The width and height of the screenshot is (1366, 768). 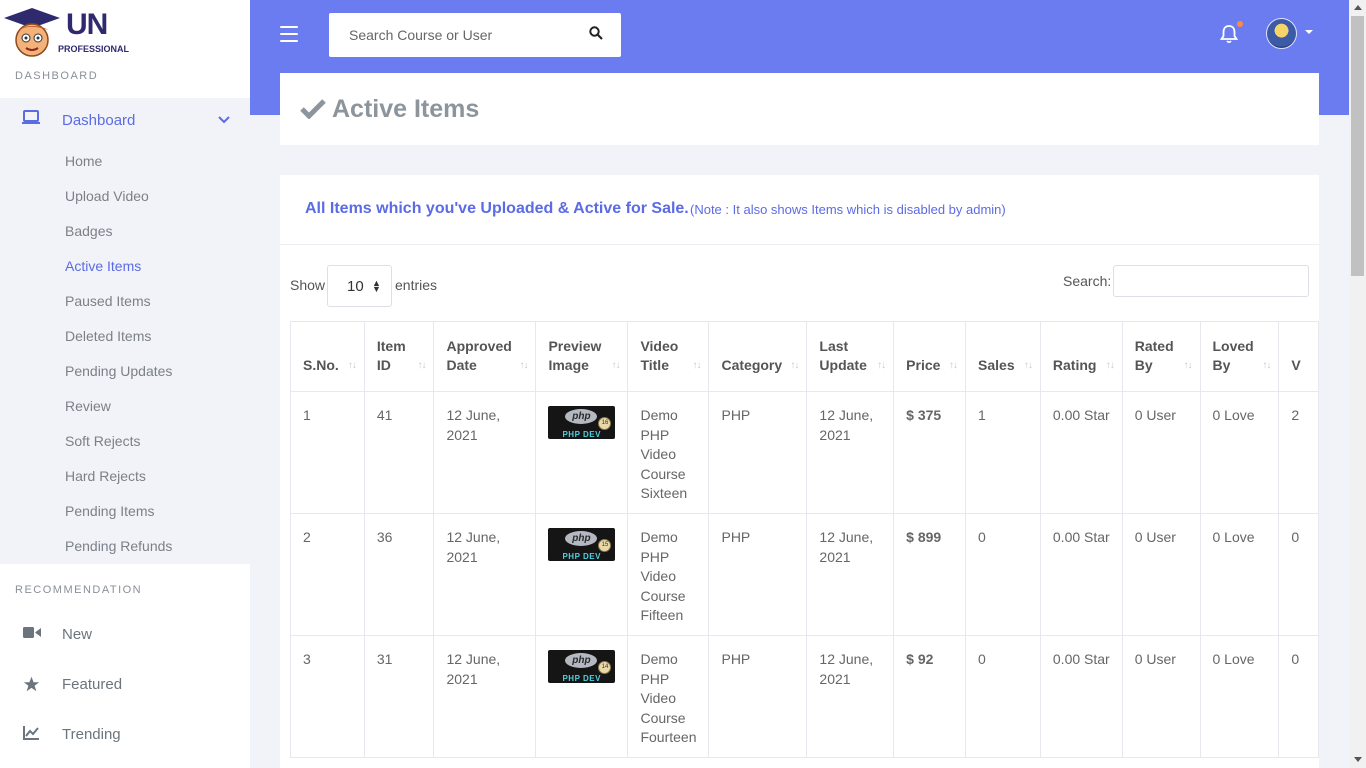 What do you see at coordinates (799, 109) in the screenshot?
I see `page-title-card: Active Items` at bounding box center [799, 109].